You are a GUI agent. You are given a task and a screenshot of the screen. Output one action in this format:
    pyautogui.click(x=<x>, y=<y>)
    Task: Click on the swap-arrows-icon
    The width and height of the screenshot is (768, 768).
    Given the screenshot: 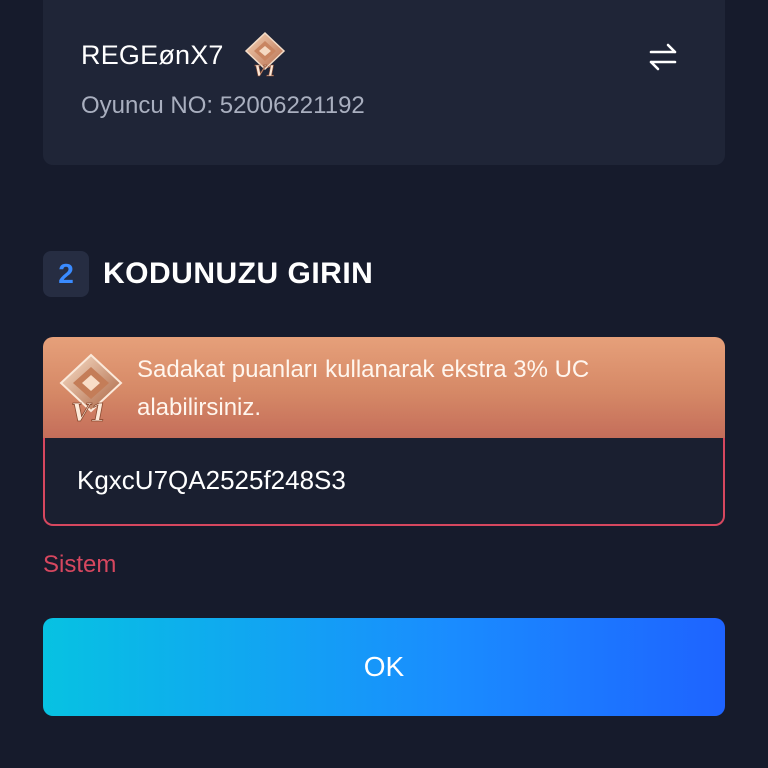 What is the action you would take?
    pyautogui.click(x=663, y=57)
    